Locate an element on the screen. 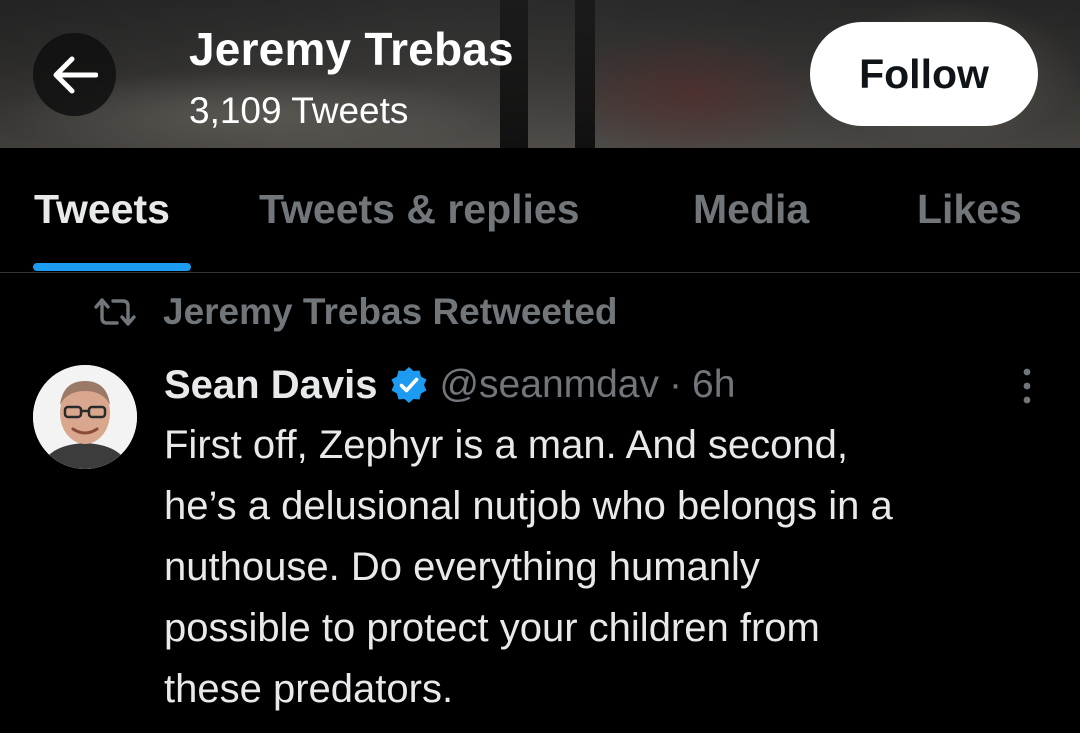 The image size is (1080, 733). author-handle: @seanmdav is located at coordinates (549, 385).